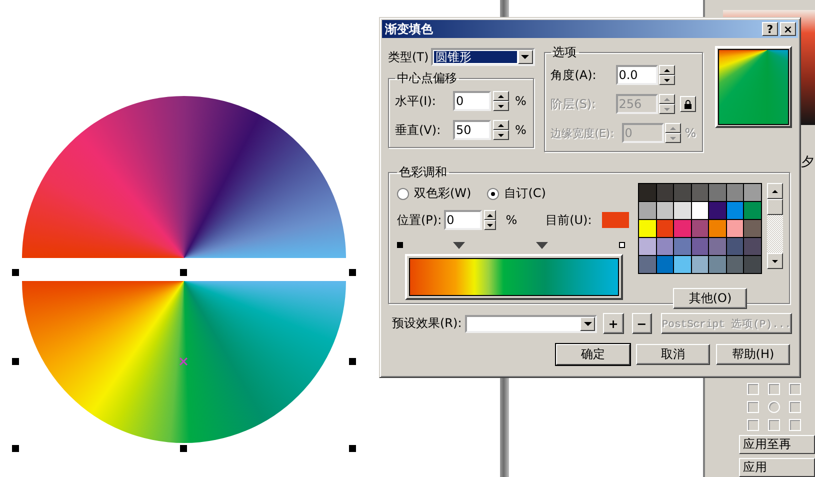  I want to click on group-title: 中心点偏移, so click(427, 78).